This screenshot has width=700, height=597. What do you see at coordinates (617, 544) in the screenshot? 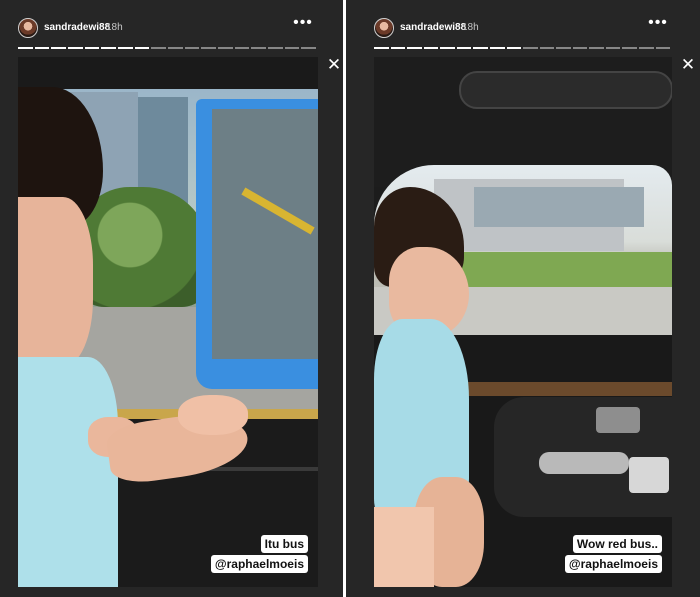
I see `caption-text: Wow red bus..` at bounding box center [617, 544].